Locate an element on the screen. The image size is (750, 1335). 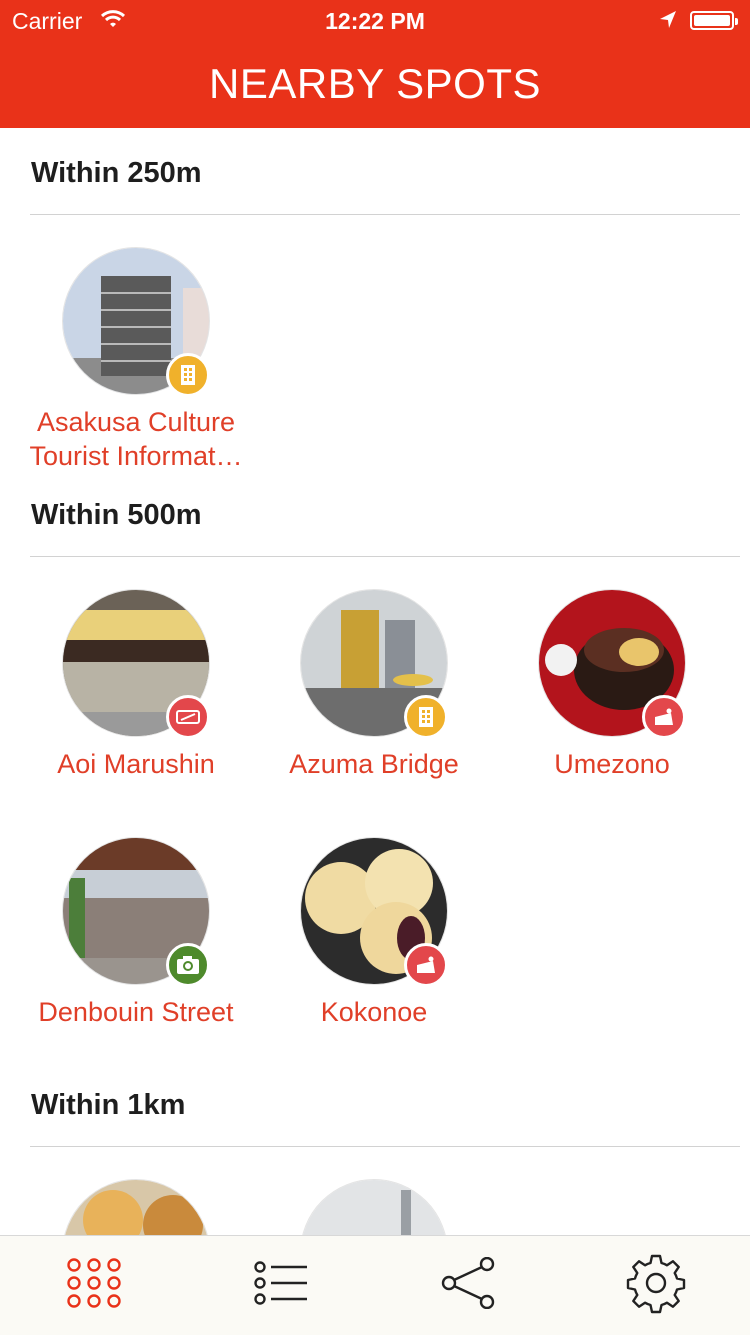
battery-icon is located at coordinates (714, 20).